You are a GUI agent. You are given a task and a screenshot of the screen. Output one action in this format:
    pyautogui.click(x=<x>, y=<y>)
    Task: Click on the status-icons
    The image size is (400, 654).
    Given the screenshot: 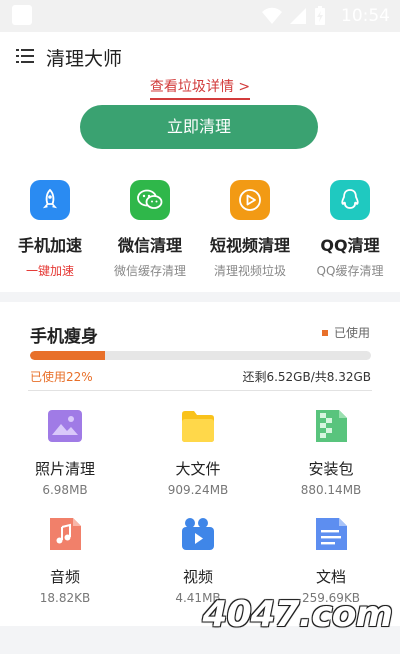 What is the action you would take?
    pyautogui.click(x=294, y=16)
    